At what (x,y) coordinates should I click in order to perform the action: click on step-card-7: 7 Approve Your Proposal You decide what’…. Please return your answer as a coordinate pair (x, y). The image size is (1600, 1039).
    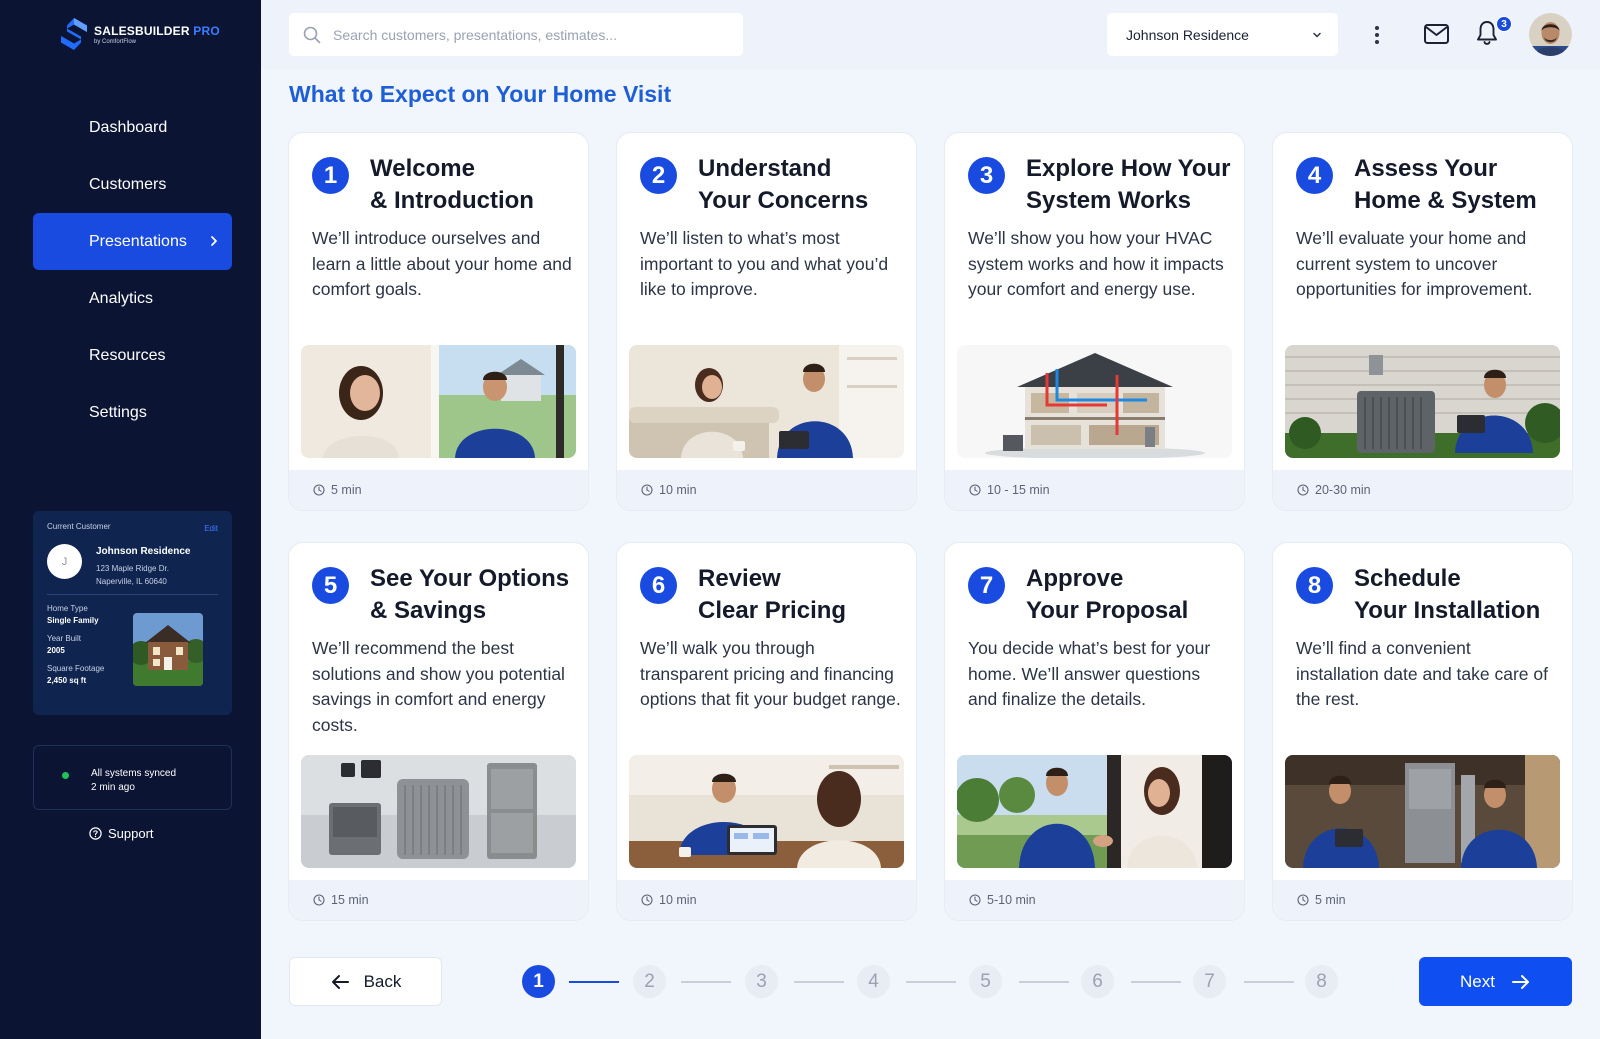
    Looking at the image, I should click on (1094, 731).